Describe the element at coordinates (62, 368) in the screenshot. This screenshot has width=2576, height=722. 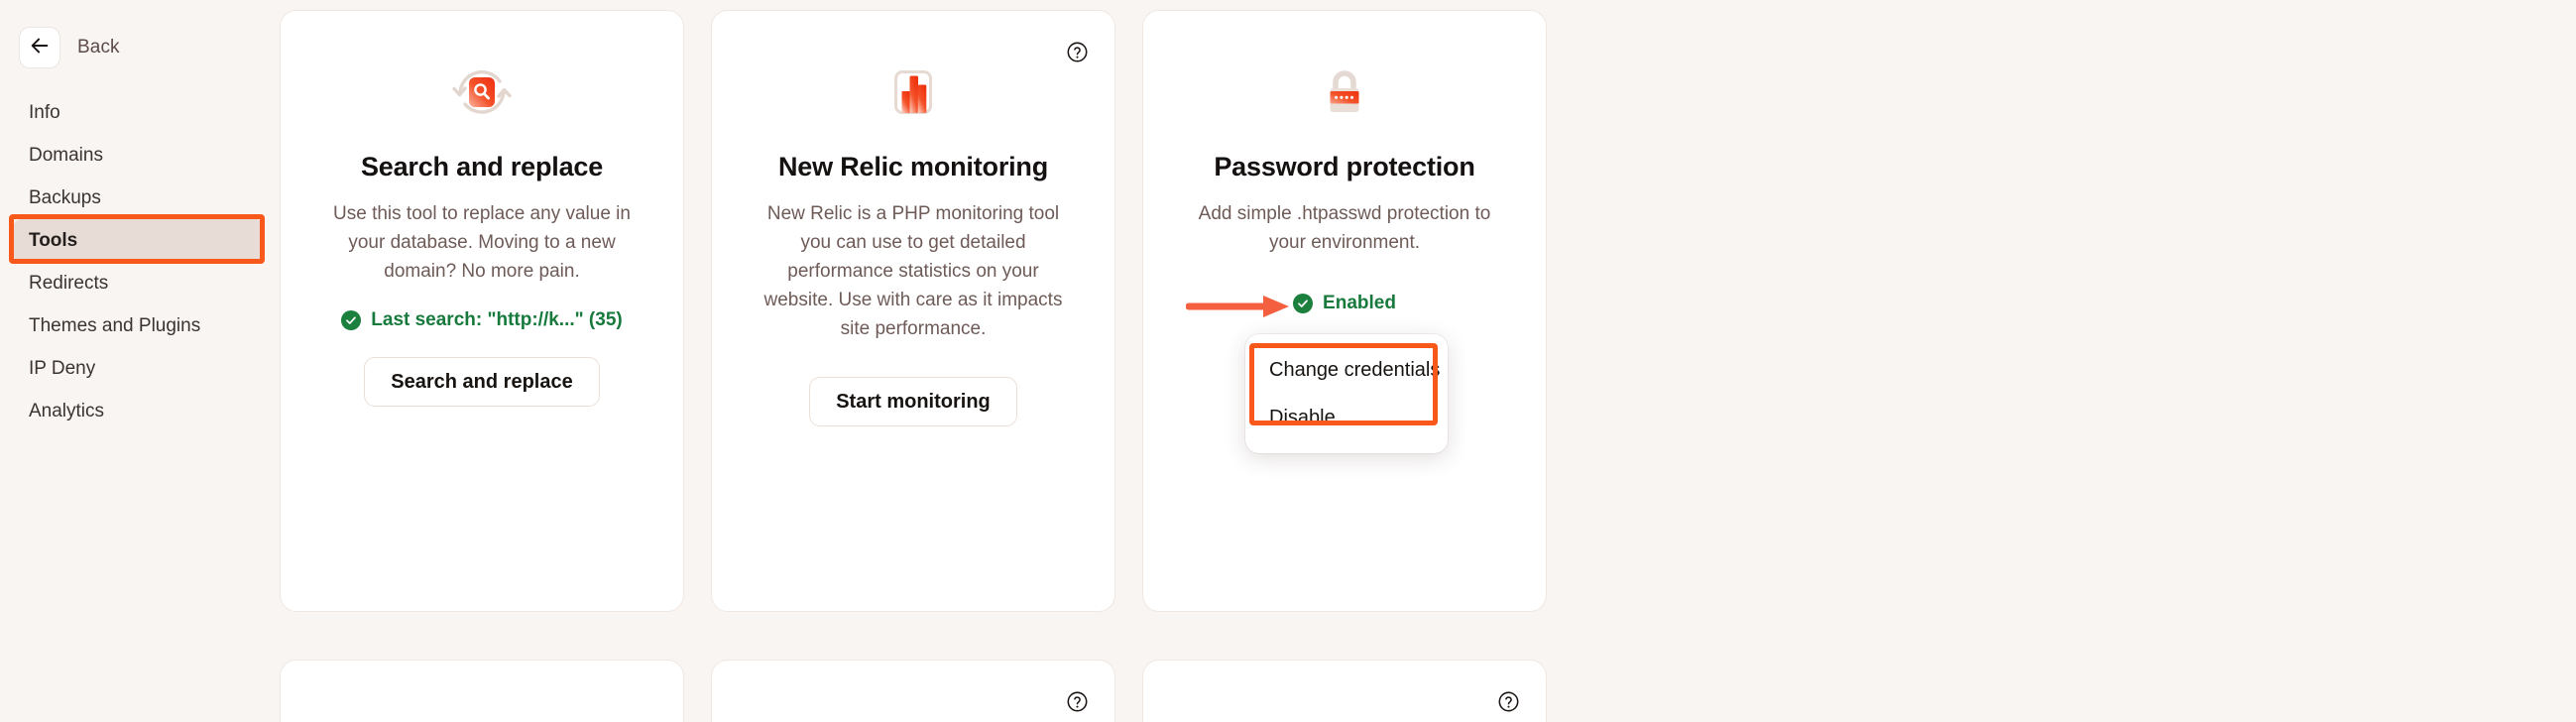
I see `sidebar-item-label: IP Deny` at that location.